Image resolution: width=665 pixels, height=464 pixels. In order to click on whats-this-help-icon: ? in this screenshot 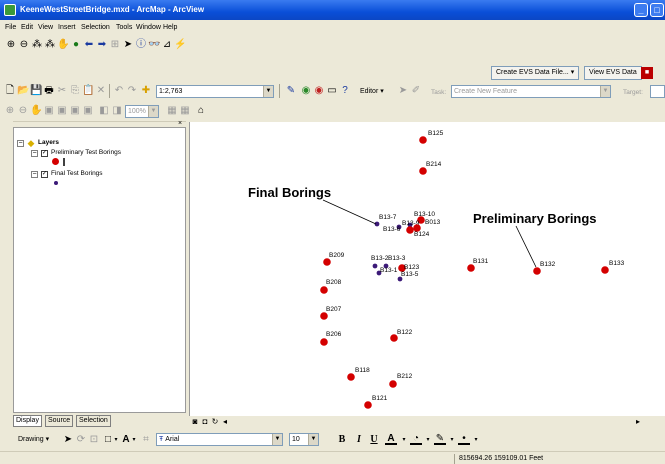, I will do `click(345, 91)`.